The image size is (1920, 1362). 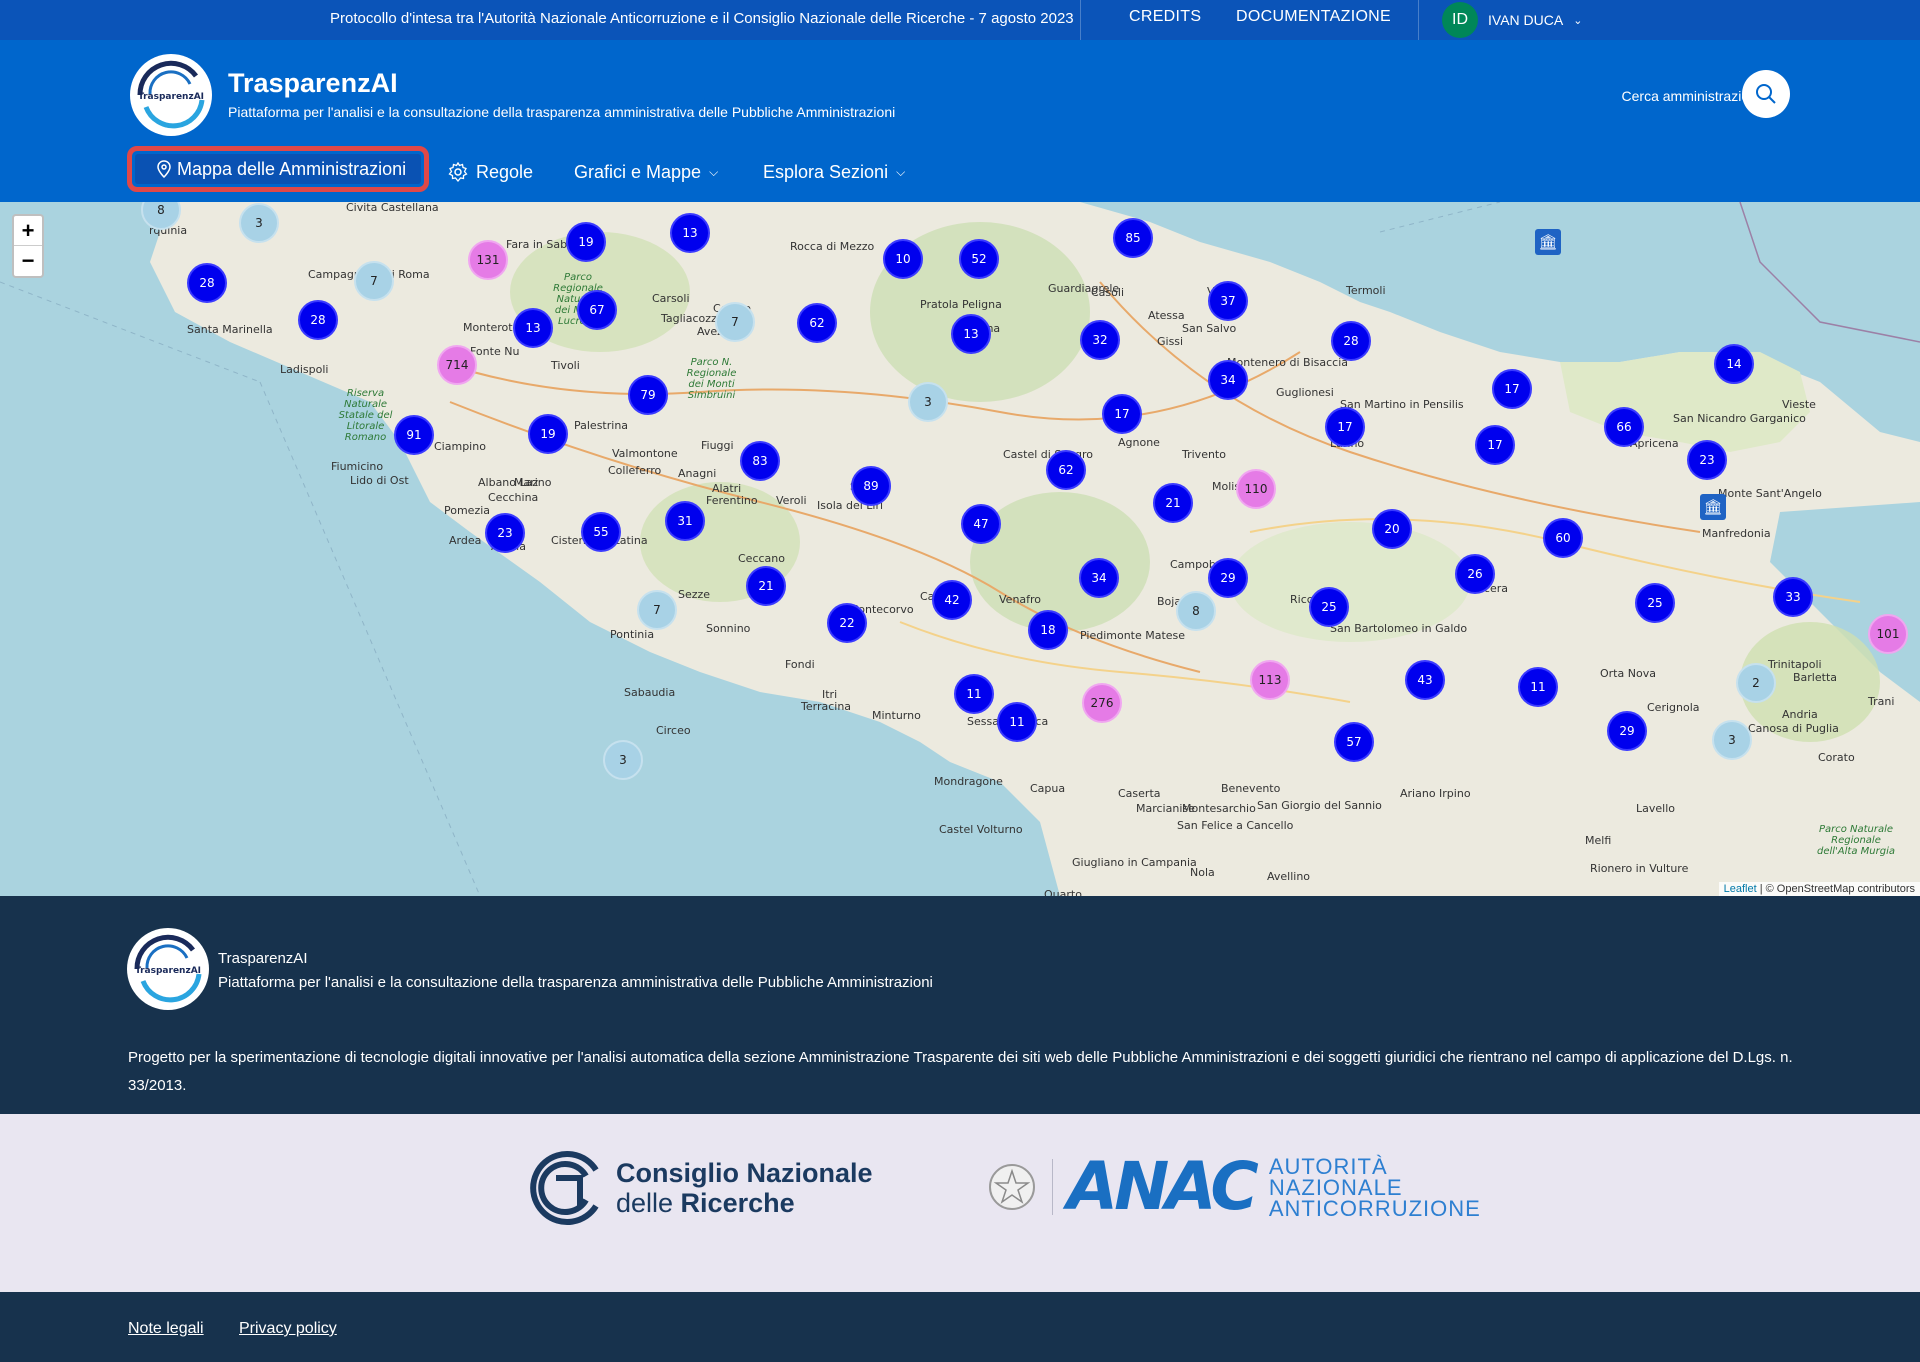 I want to click on map-cluster: 47, so click(x=981, y=524).